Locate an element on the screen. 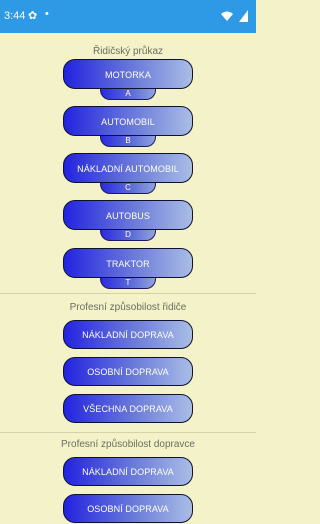 This screenshot has width=320, height=524. autobus-button: AUTOBUS is located at coordinates (128, 215).